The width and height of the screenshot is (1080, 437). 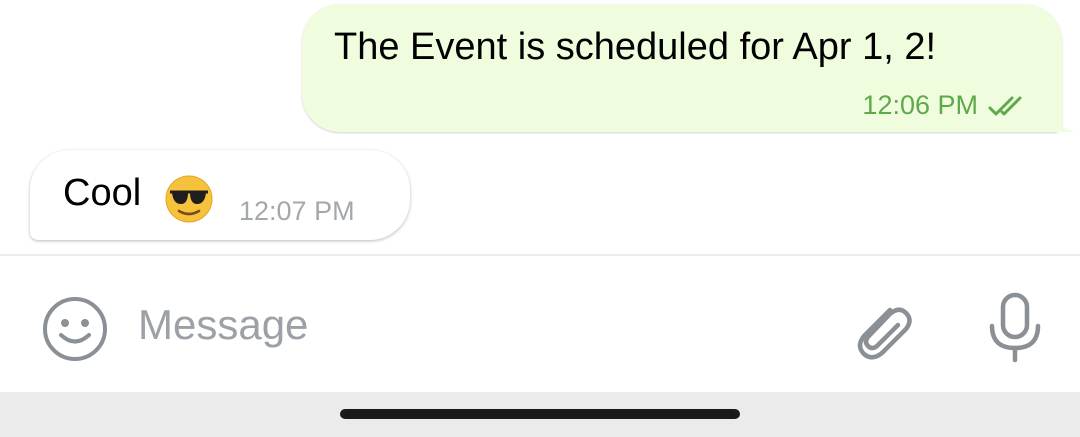 What do you see at coordinates (478, 325) in the screenshot?
I see `message-input` at bounding box center [478, 325].